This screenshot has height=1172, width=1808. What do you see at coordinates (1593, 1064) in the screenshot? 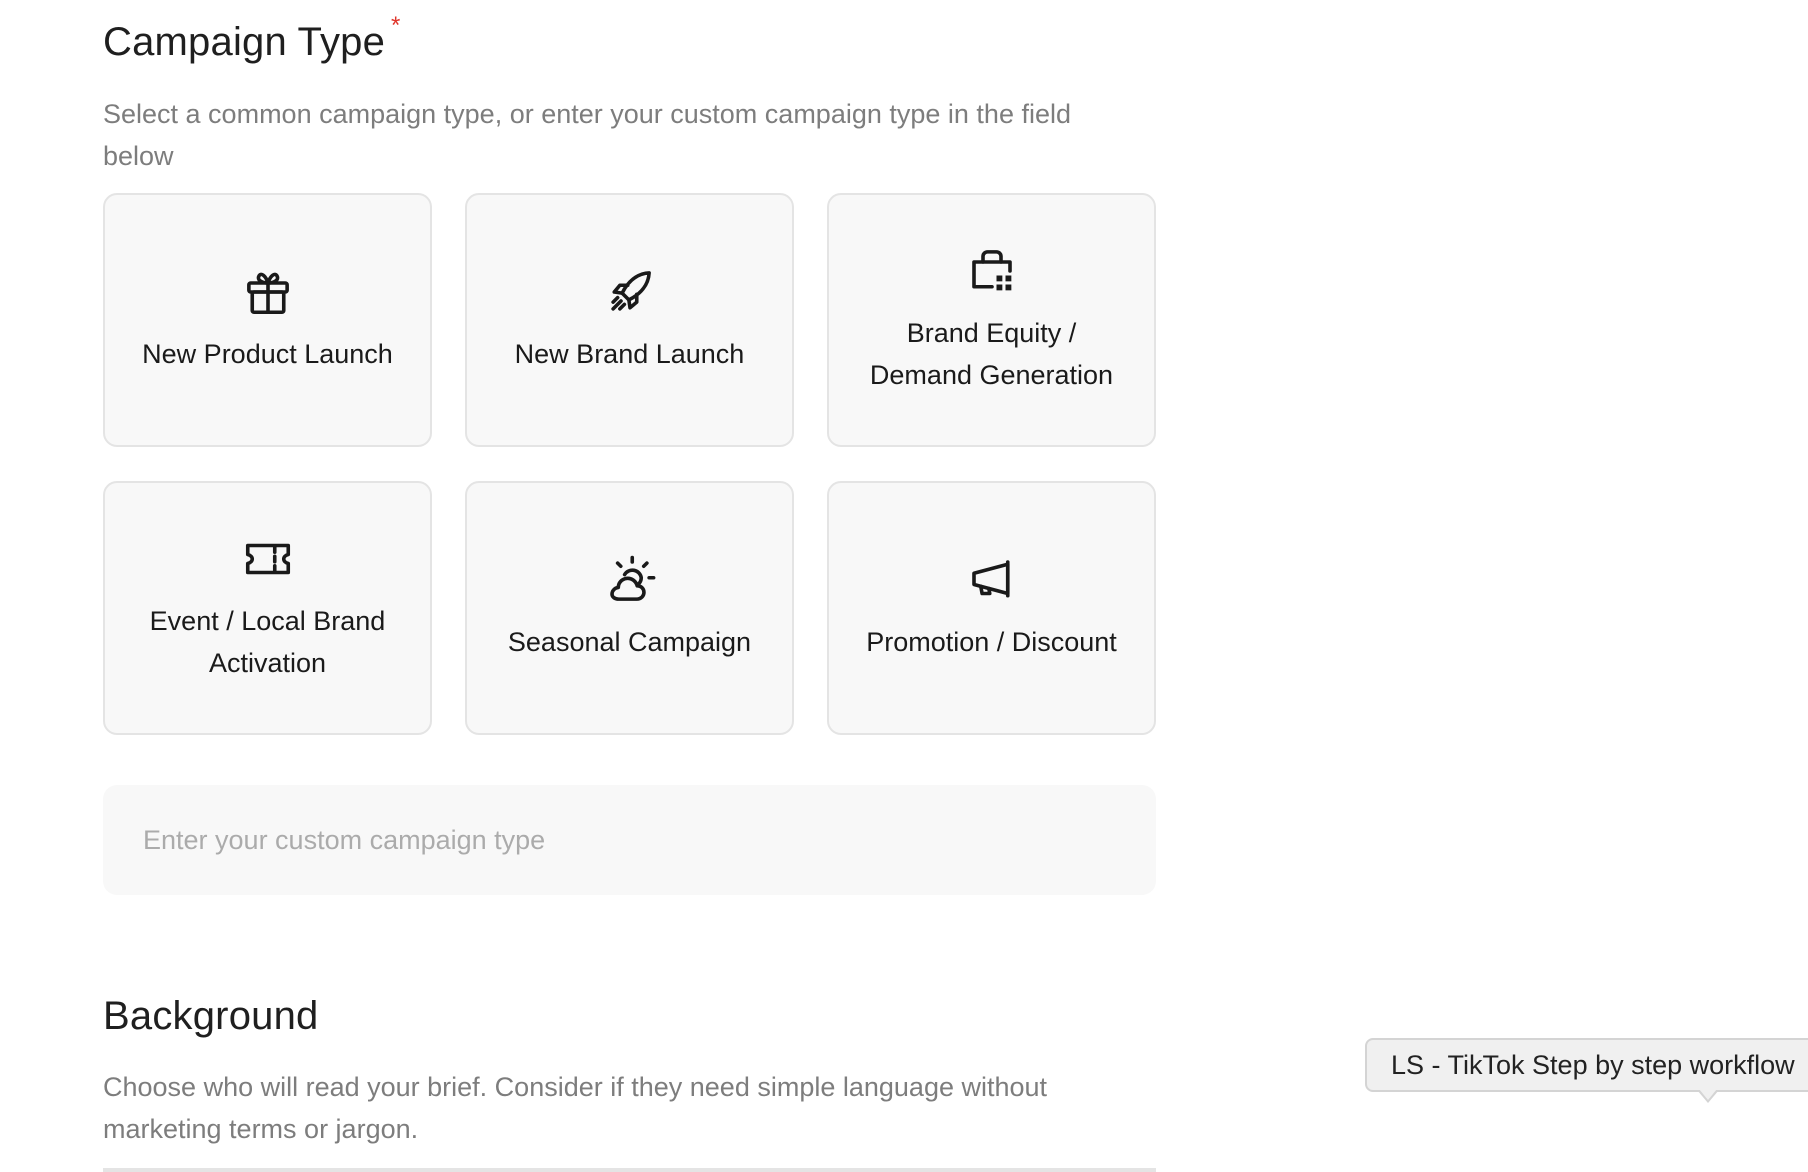
I see `tooltip-text: LS - TikTok Step by step workflow` at bounding box center [1593, 1064].